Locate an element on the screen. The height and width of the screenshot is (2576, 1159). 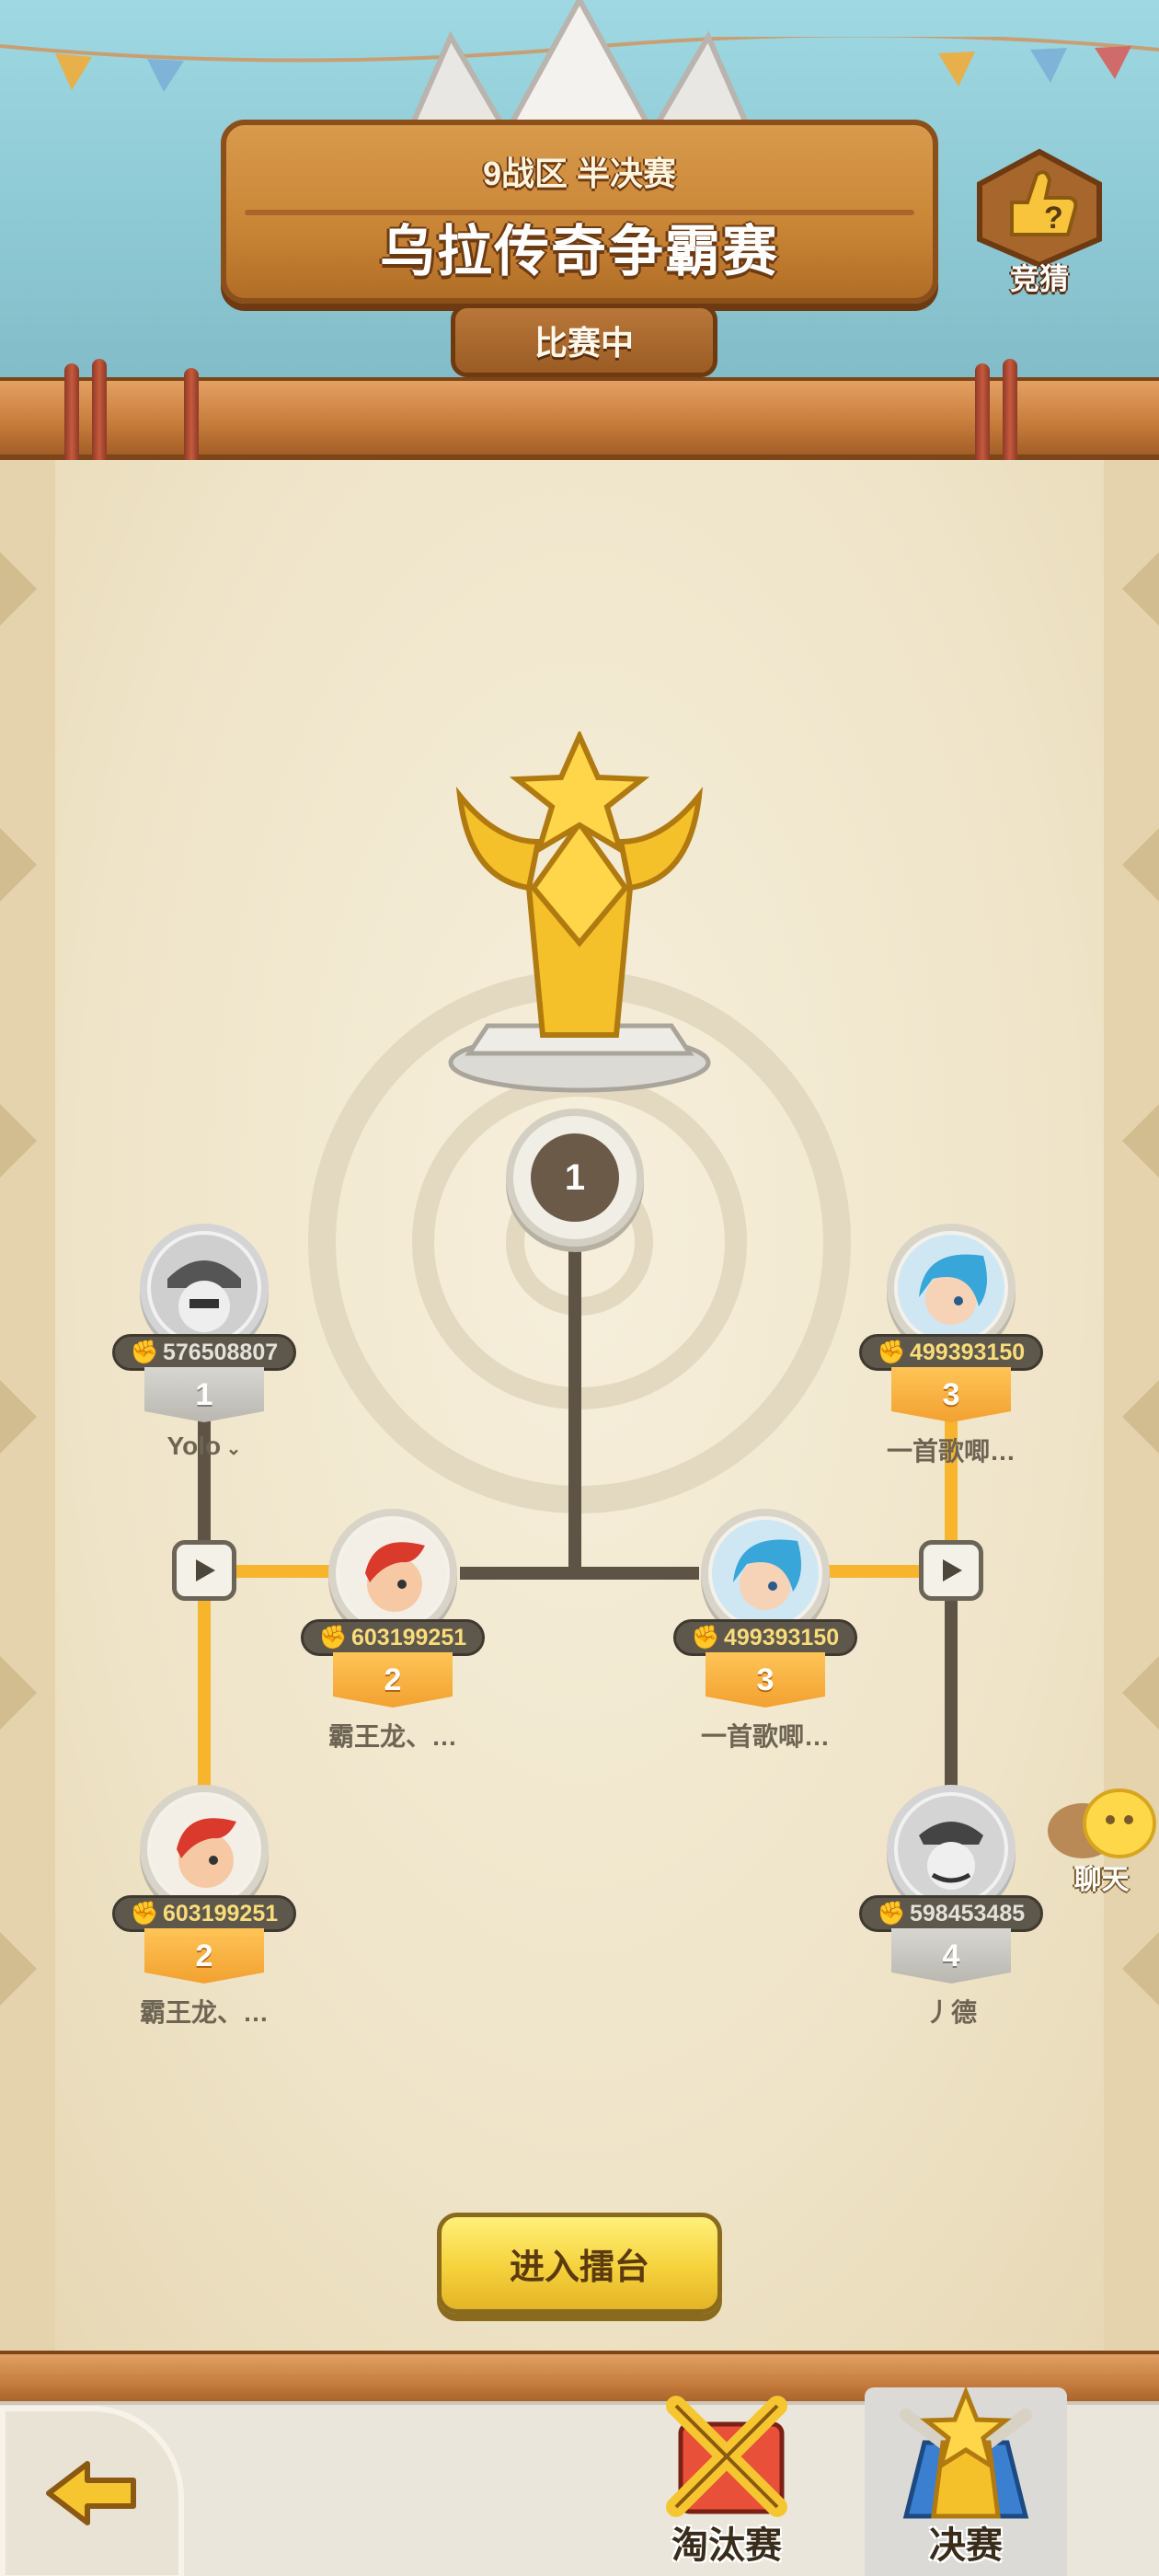
player-card: ✊ 576508807 1 Yolo ⌄ is located at coordinates (204, 1343).